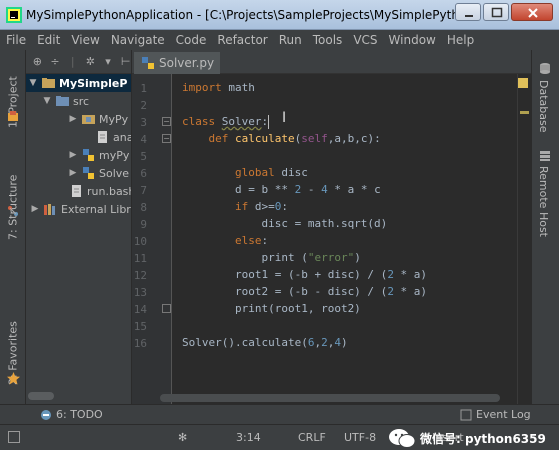 The width and height of the screenshot is (559, 450). I want to click on code-token: d = b **, so click(238, 189).